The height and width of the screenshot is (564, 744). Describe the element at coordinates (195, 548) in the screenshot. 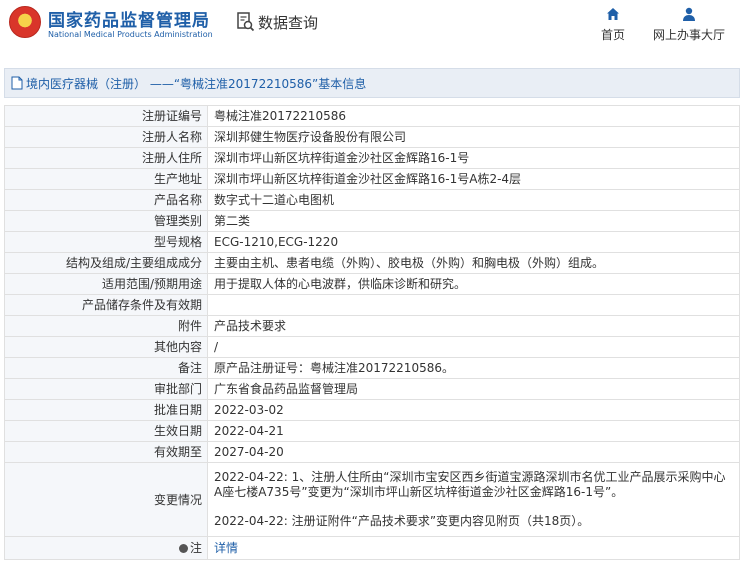

I see `note-label: 注` at that location.